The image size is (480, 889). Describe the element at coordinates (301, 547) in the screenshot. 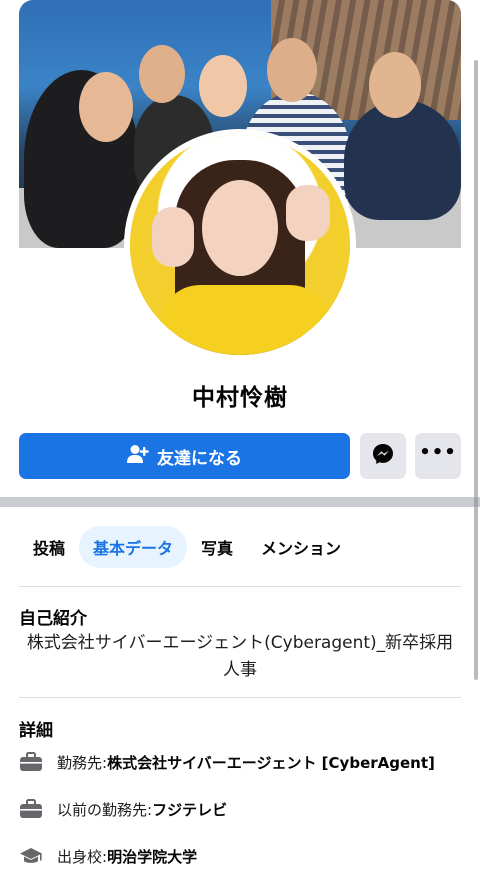

I see `tab-mentions: メンション` at that location.